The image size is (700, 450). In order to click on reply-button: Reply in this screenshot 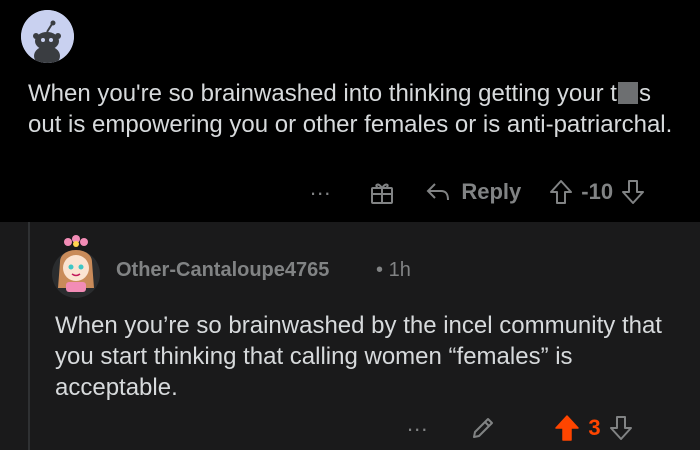, I will do `click(491, 192)`.